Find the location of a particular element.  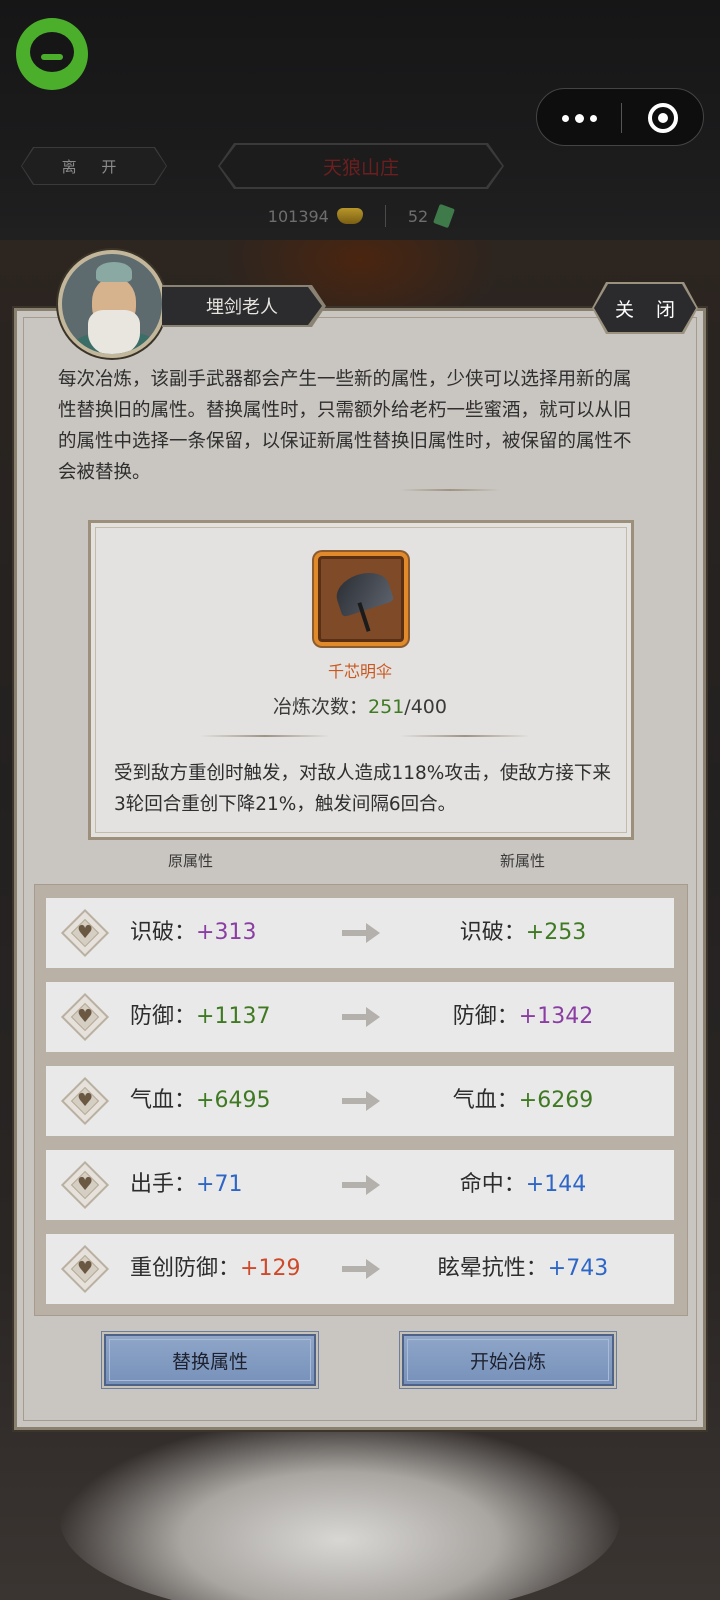

item-name: 千芯明伞 is located at coordinates (359, 671).